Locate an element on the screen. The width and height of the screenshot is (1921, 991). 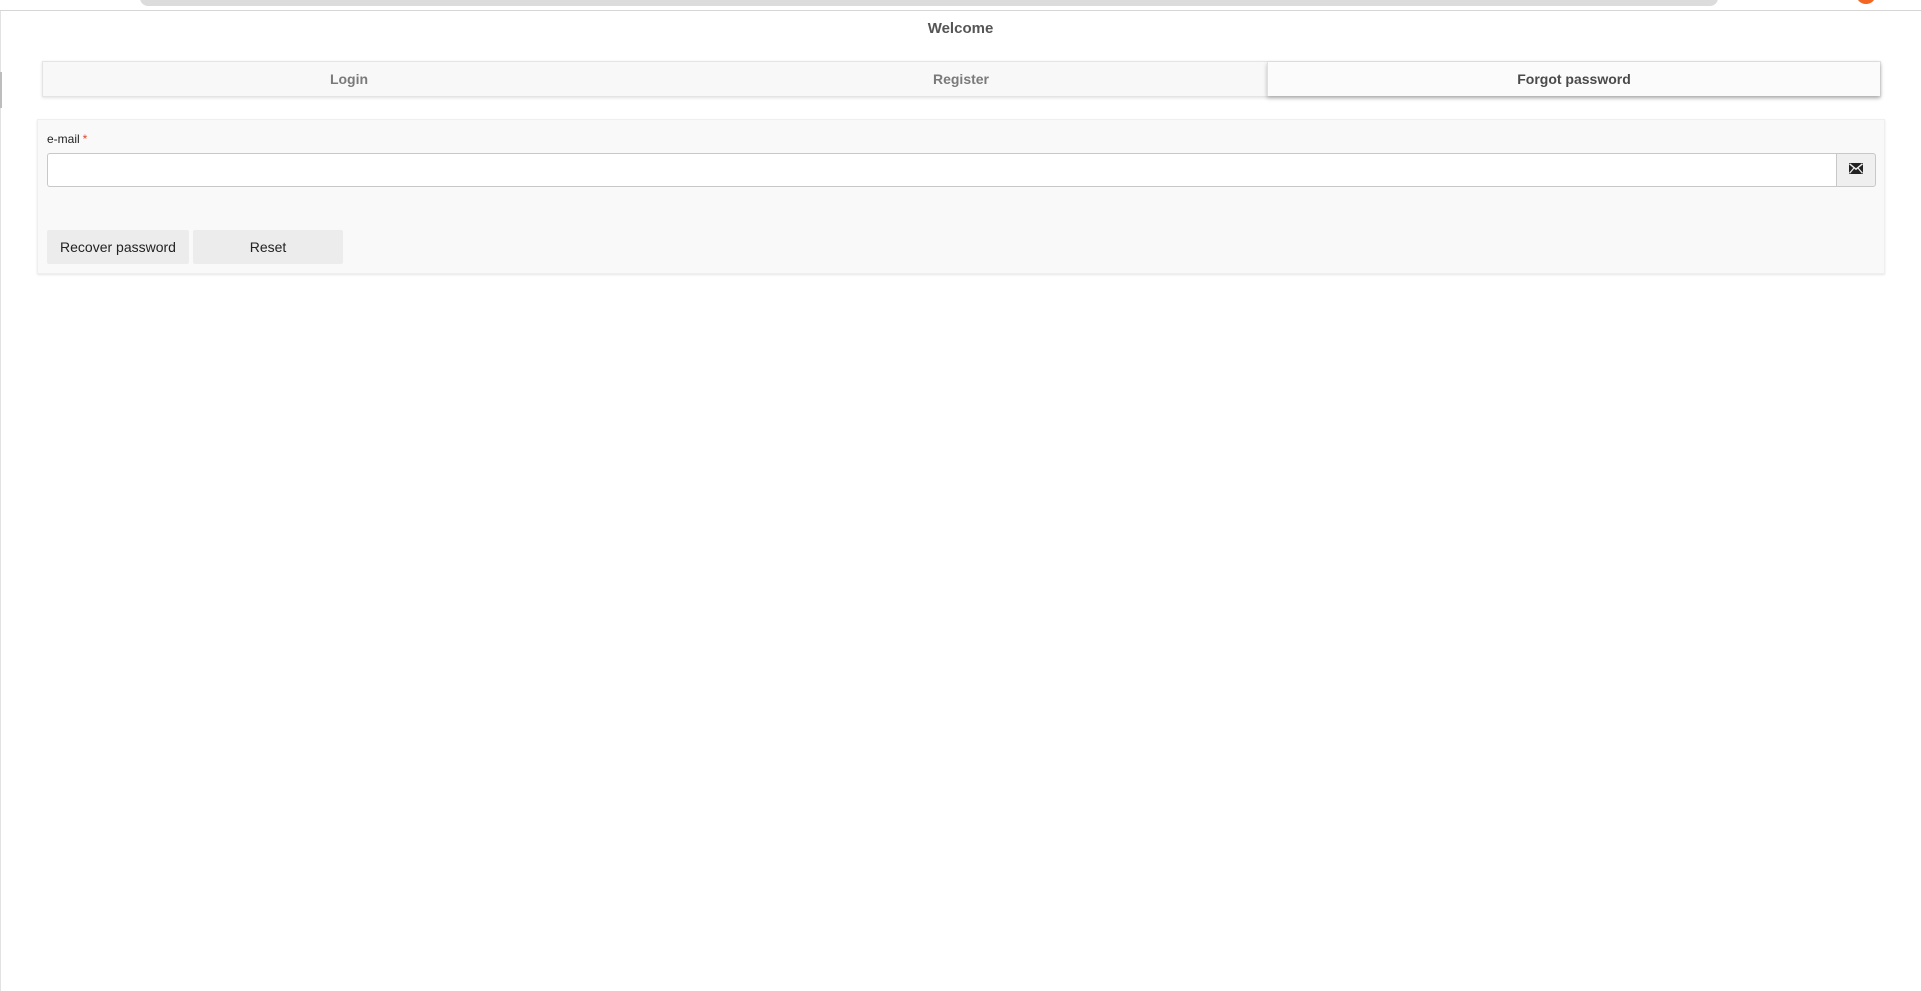
form-actions: Recover password Reset is located at coordinates (195, 247).